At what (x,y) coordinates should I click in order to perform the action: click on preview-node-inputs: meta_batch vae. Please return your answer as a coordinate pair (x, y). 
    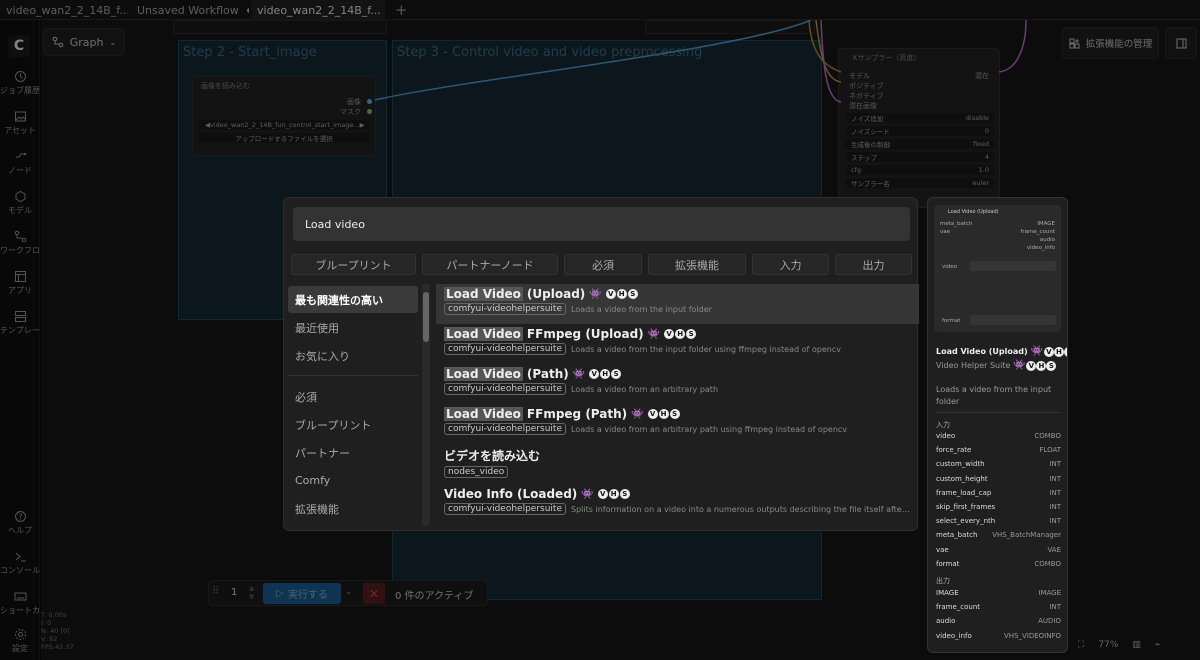
    Looking at the image, I should click on (956, 228).